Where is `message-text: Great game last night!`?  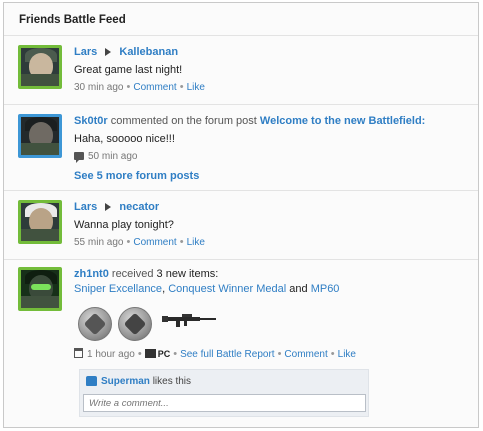 message-text: Great game last night! is located at coordinates (128, 70).